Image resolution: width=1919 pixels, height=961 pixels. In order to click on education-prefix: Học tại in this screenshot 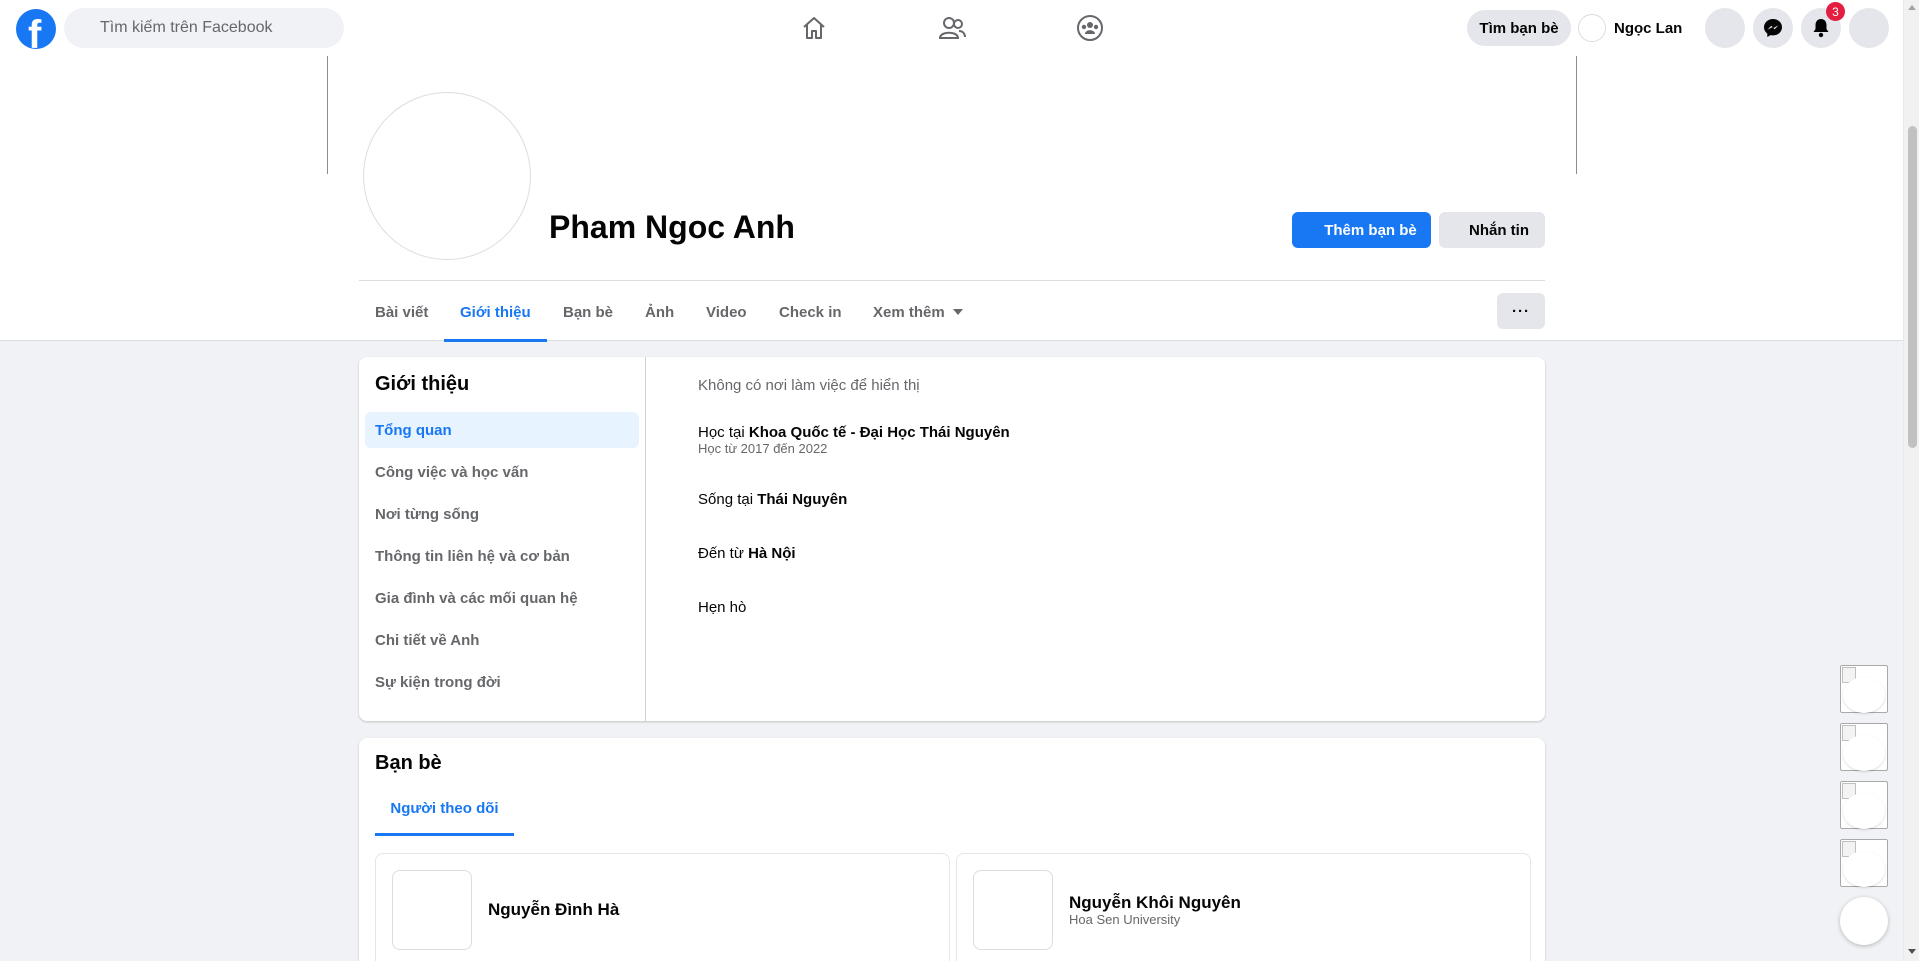, I will do `click(721, 432)`.